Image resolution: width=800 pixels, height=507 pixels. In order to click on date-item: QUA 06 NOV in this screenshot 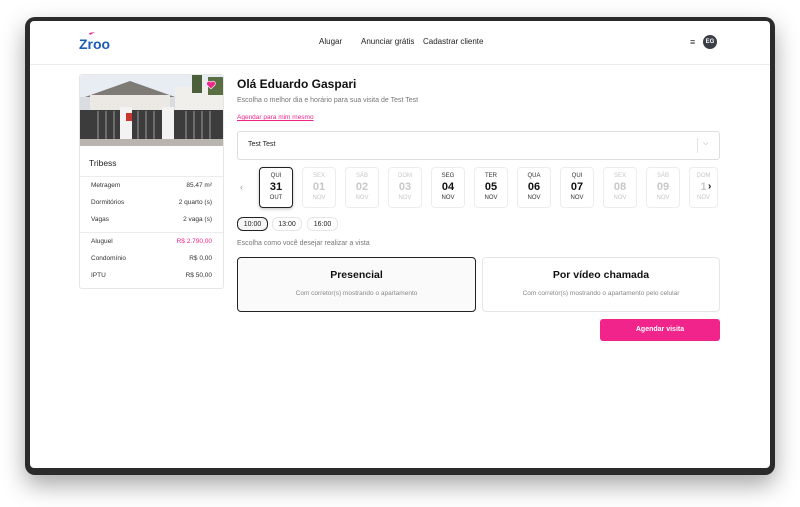, I will do `click(534, 187)`.